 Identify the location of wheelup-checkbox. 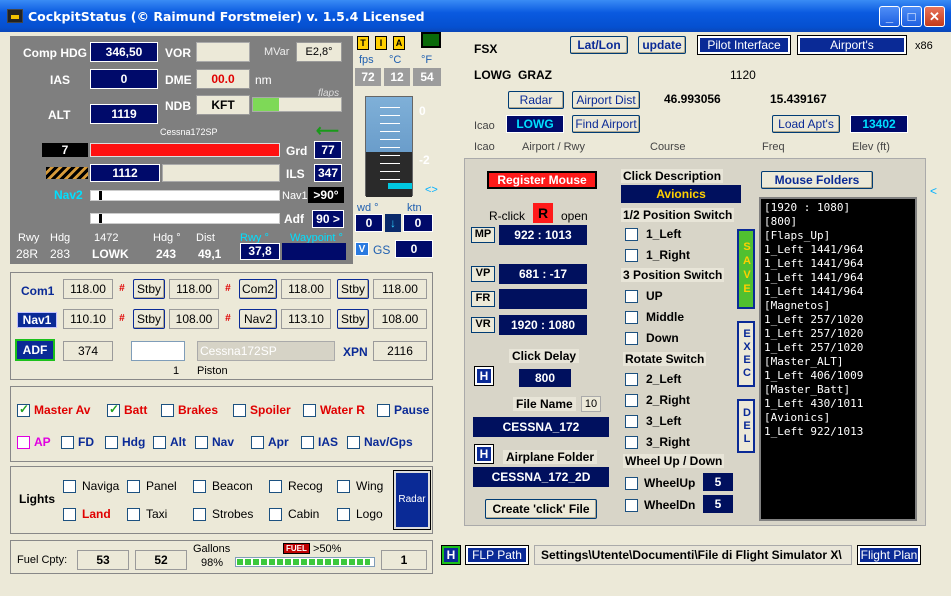
(631, 483).